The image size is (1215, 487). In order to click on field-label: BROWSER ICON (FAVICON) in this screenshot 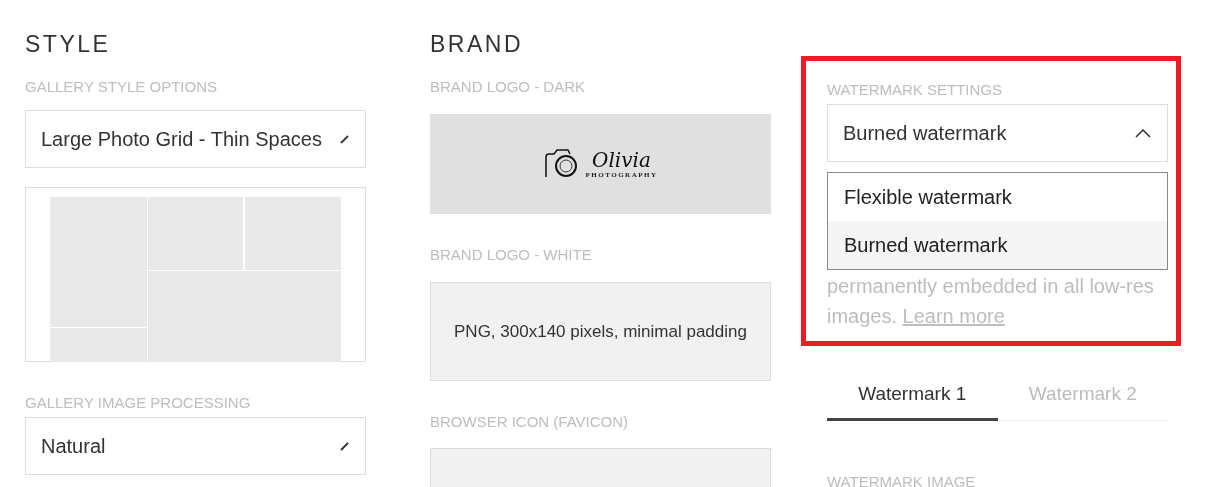, I will do `click(530, 422)`.